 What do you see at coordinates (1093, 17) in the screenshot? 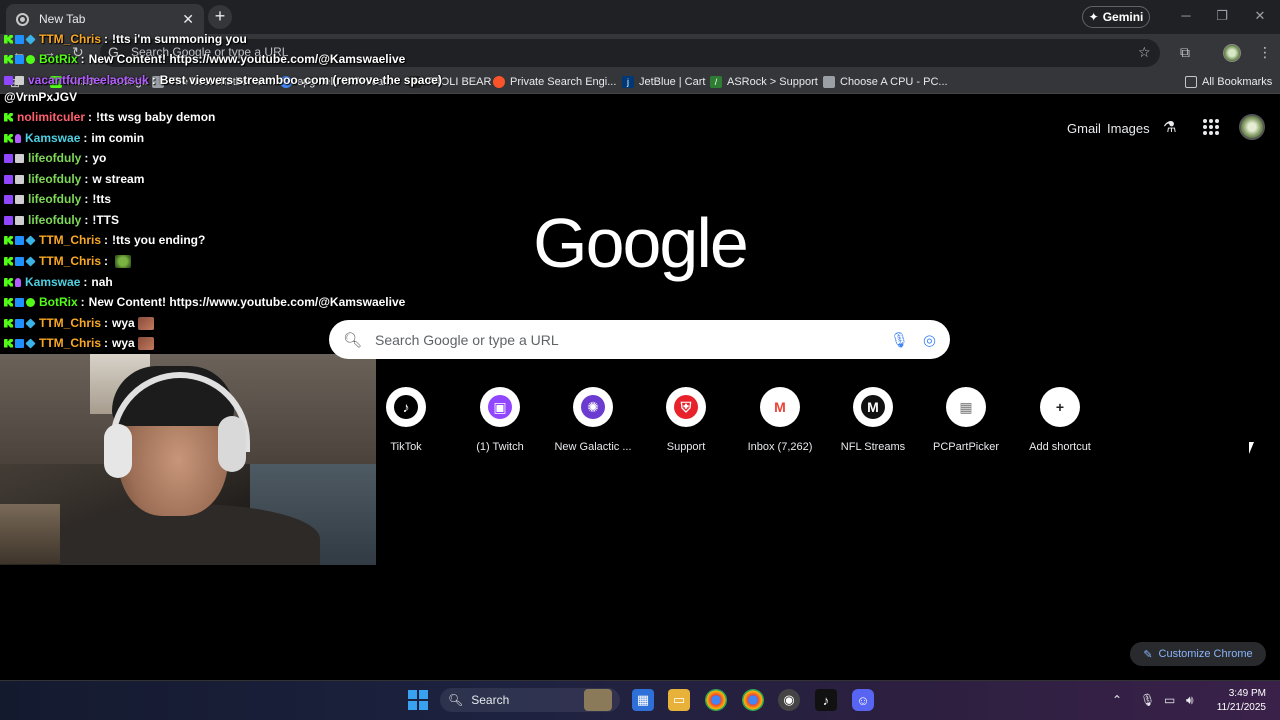
I see `gemini-sparkle-icon: ✦` at bounding box center [1093, 17].